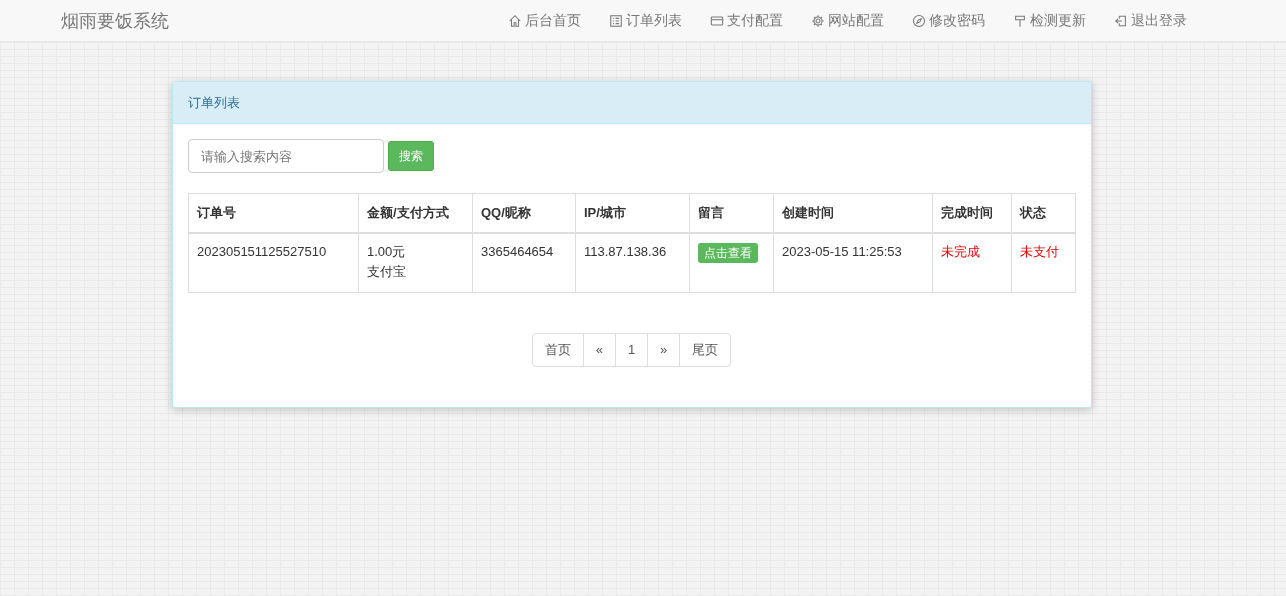 Image resolution: width=1286 pixels, height=596 pixels. What do you see at coordinates (411, 156) in the screenshot?
I see `search-button: 搜索` at bounding box center [411, 156].